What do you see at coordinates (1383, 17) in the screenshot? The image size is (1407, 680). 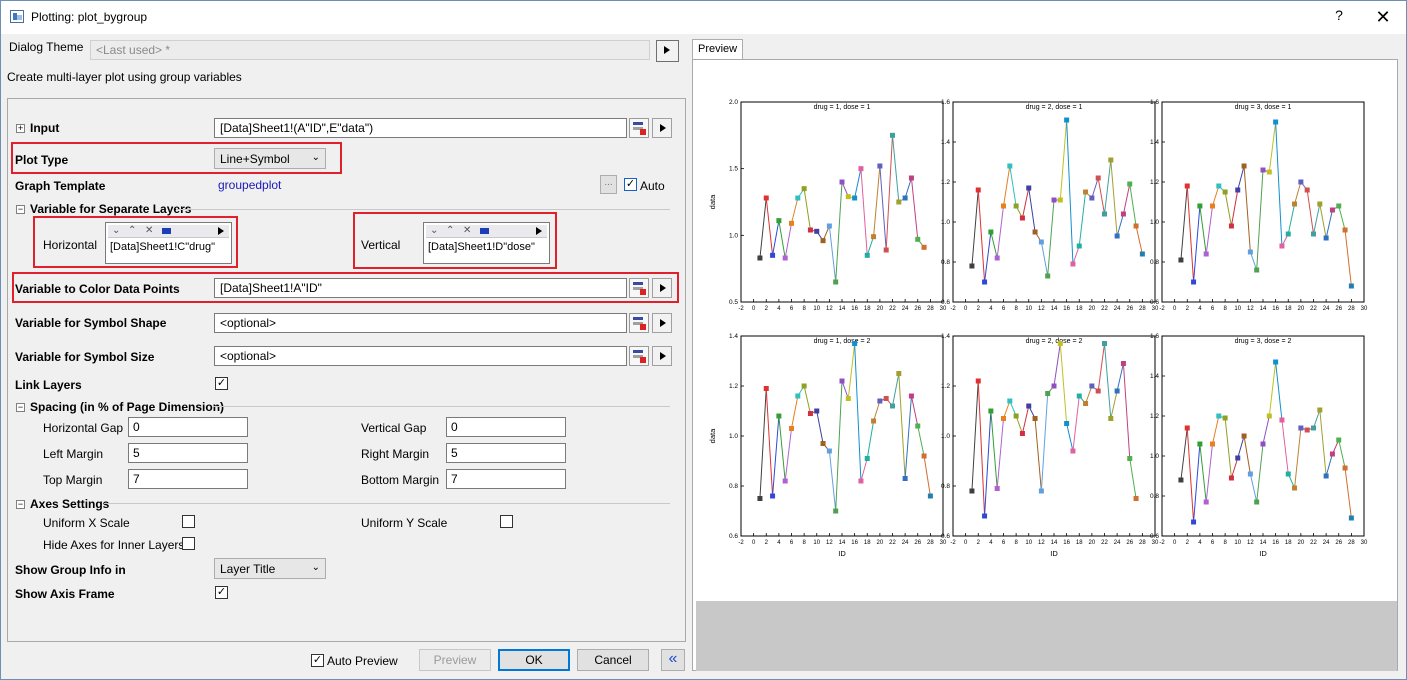 I see `close-button: ✕` at bounding box center [1383, 17].